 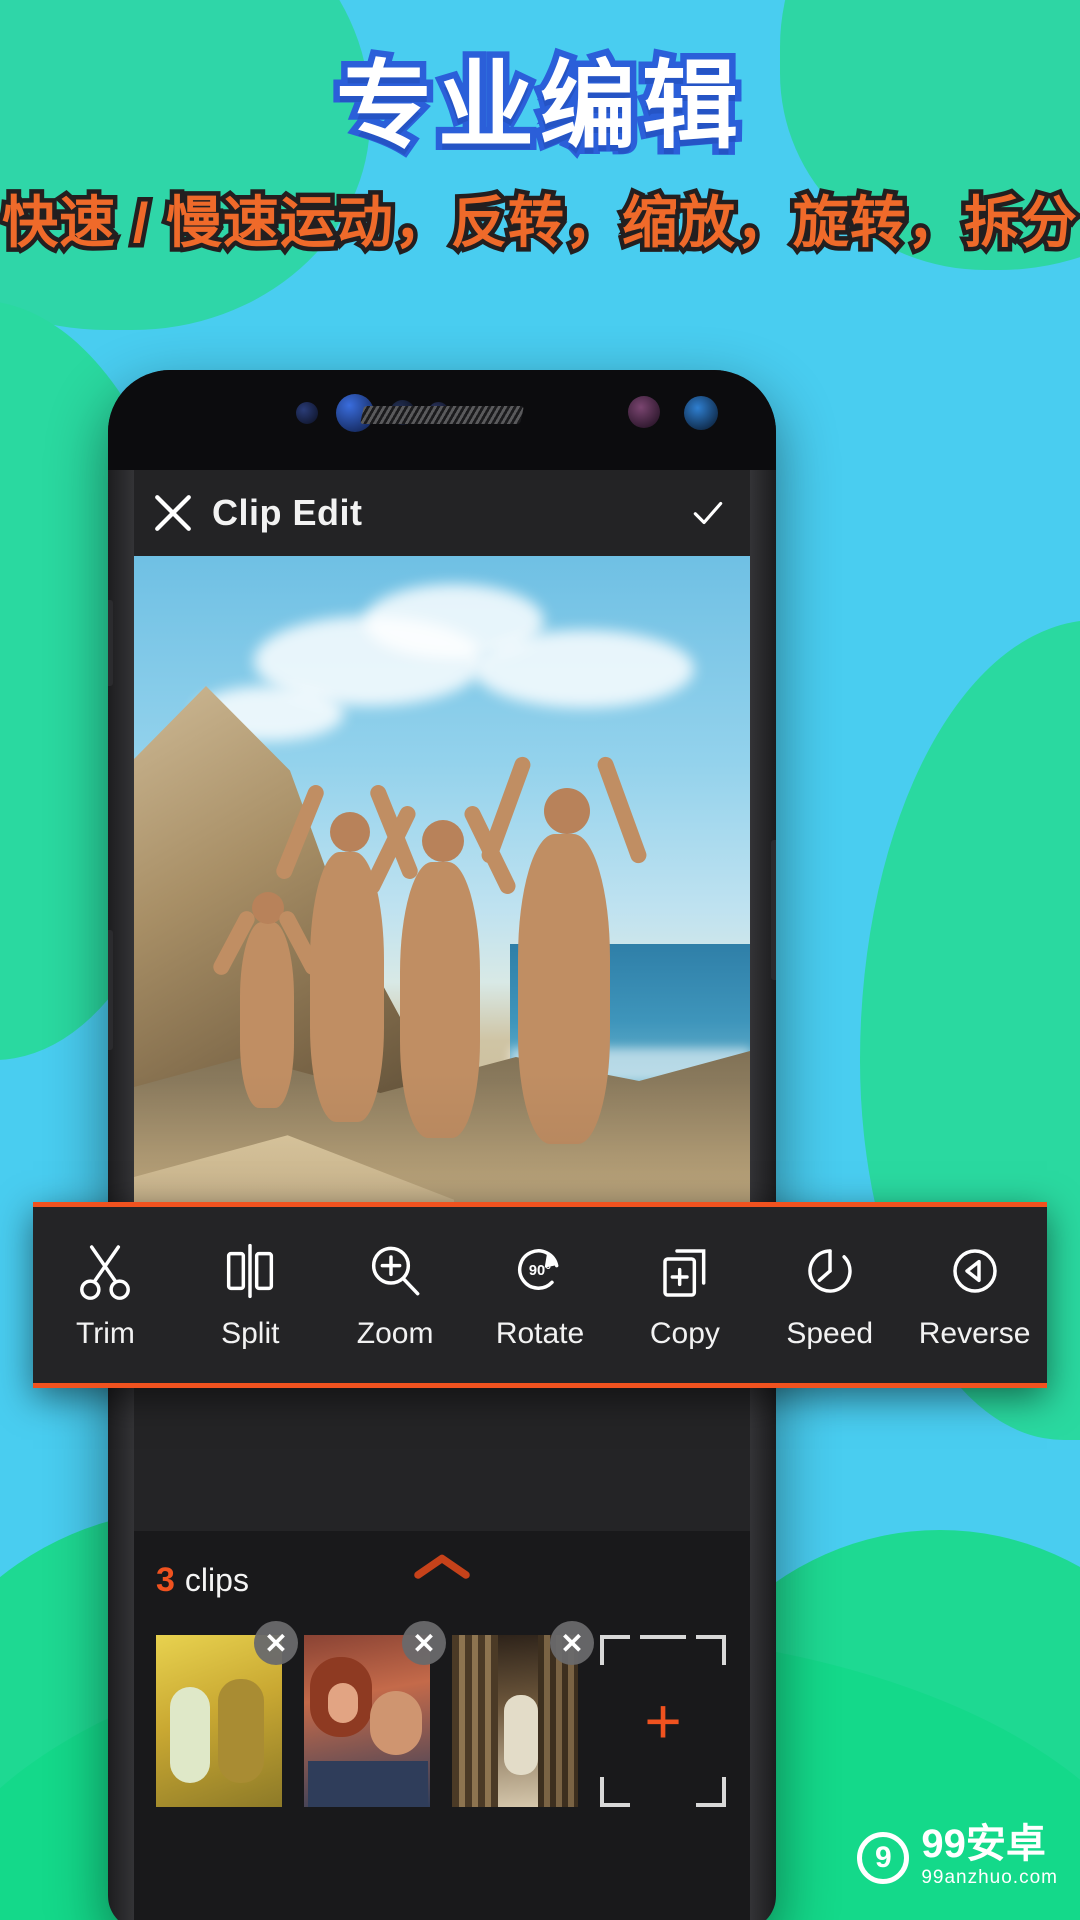 What do you see at coordinates (684, 1333) in the screenshot?
I see `tool-label: Copy` at bounding box center [684, 1333].